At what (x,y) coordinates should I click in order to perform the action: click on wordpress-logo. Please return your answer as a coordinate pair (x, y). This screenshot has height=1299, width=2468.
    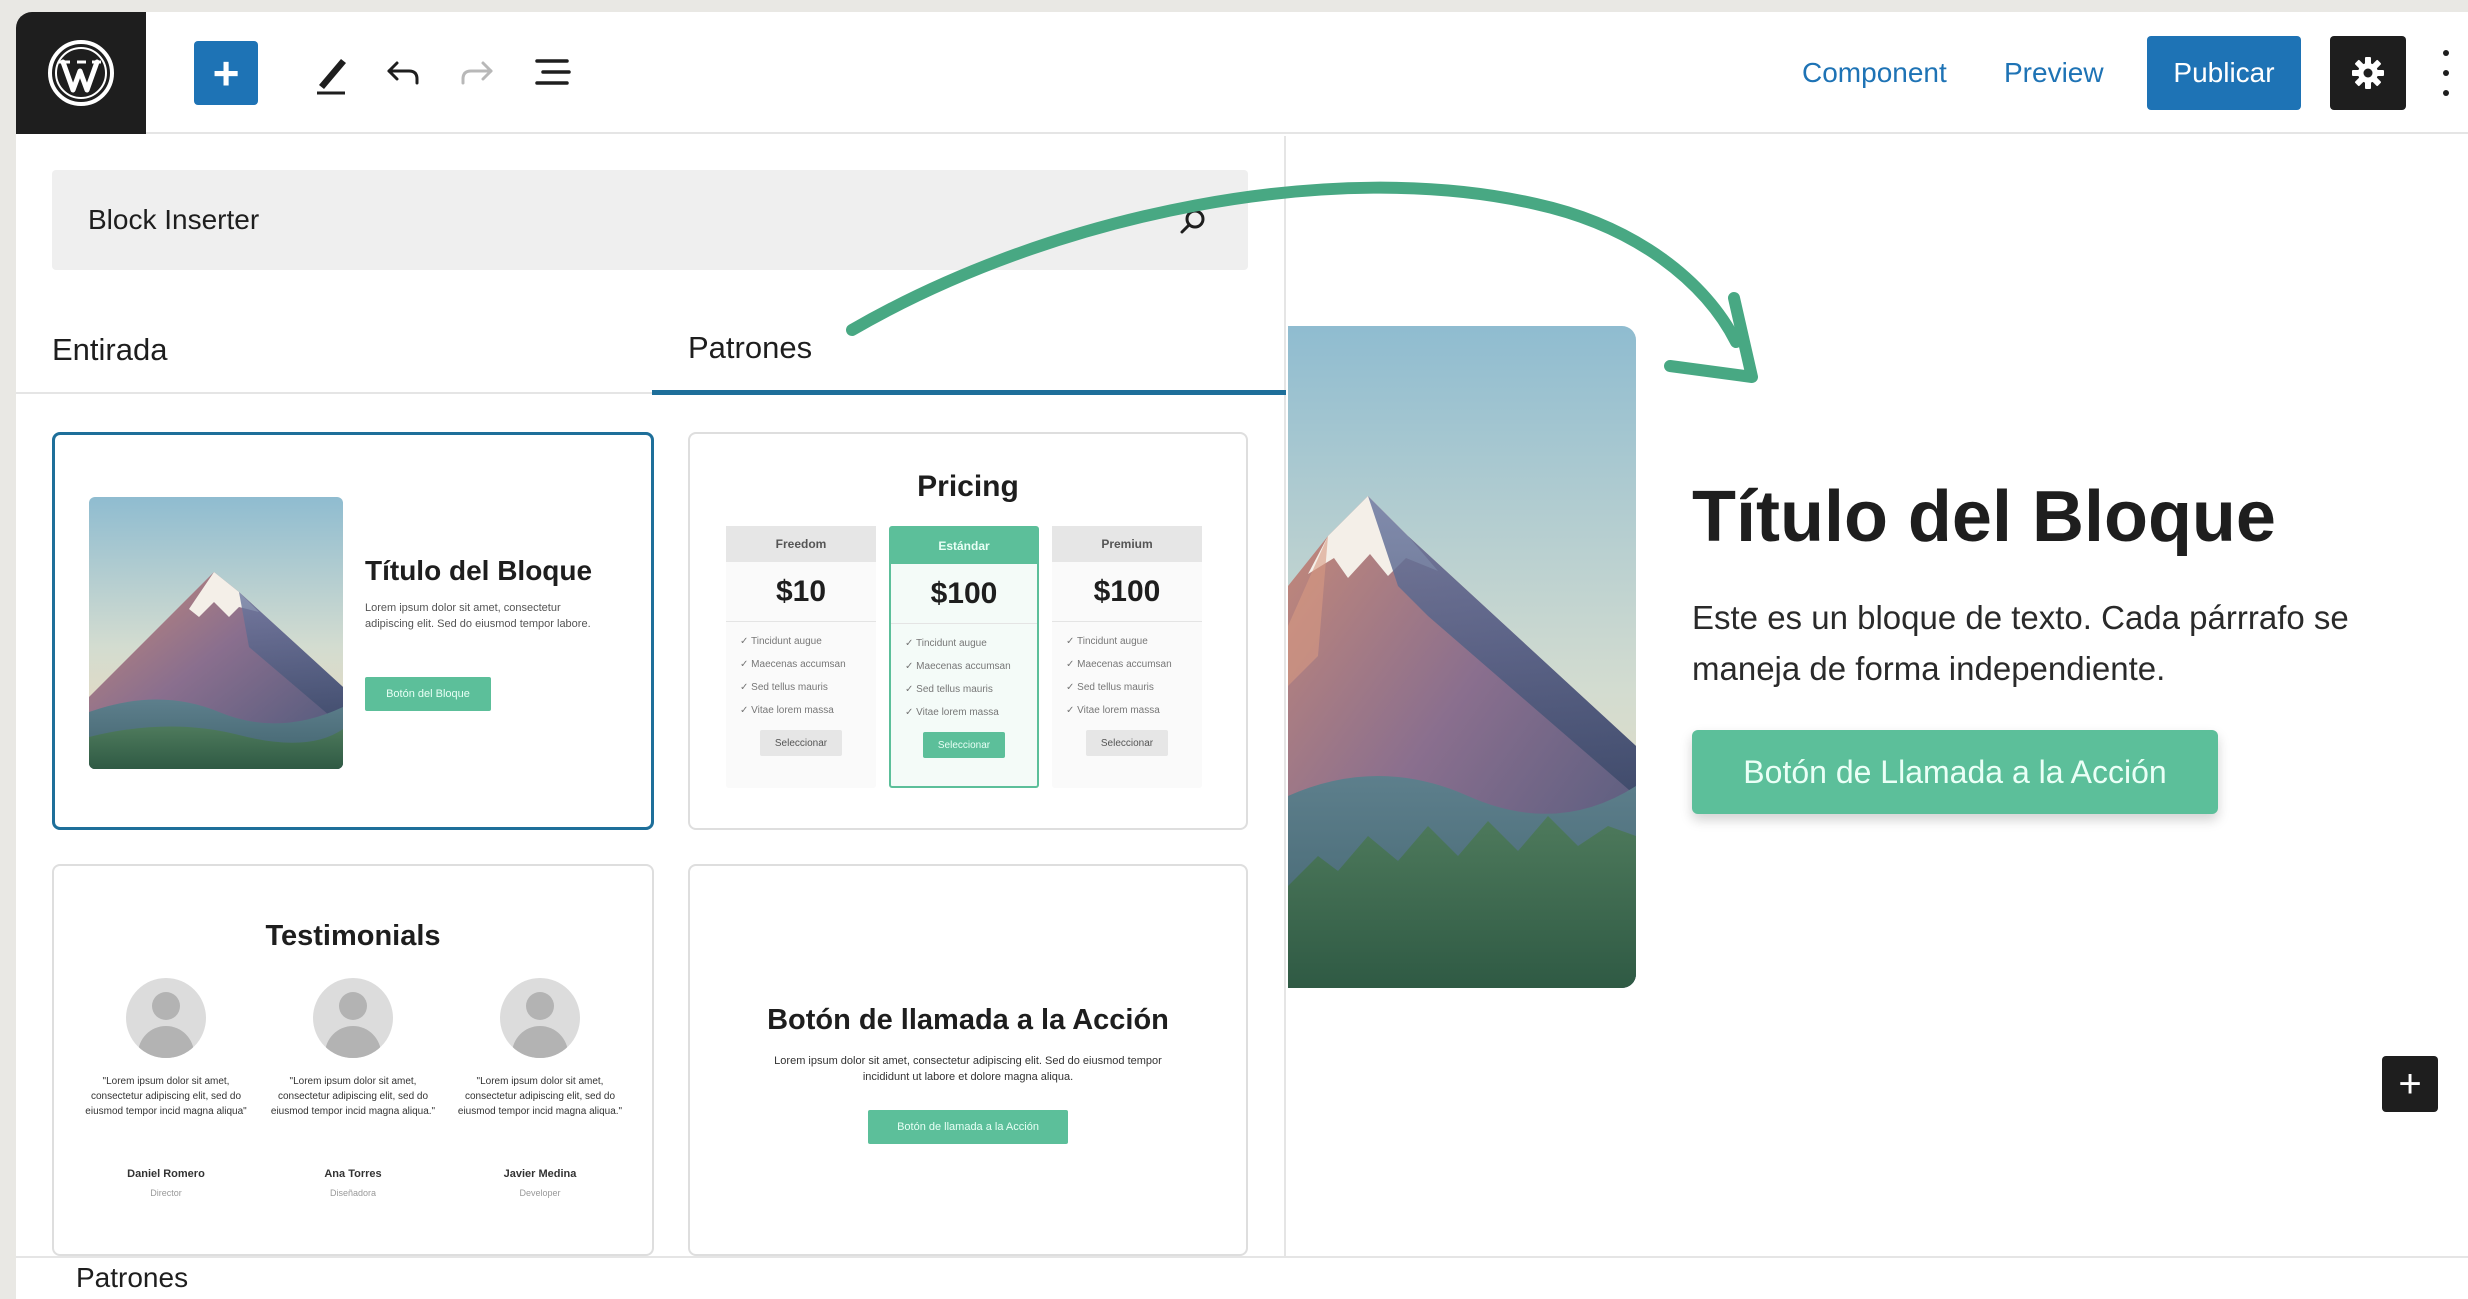
    Looking at the image, I should click on (81, 73).